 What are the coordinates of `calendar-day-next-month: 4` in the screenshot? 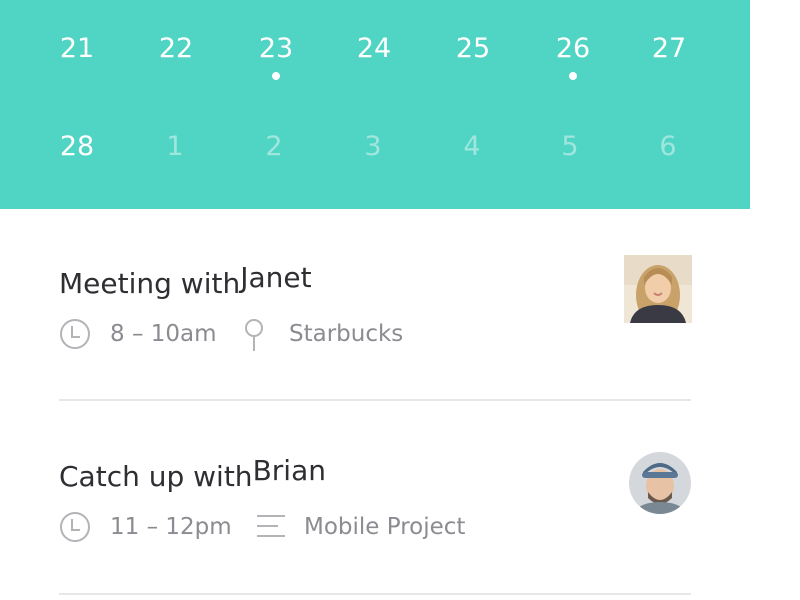 It's located at (472, 156).